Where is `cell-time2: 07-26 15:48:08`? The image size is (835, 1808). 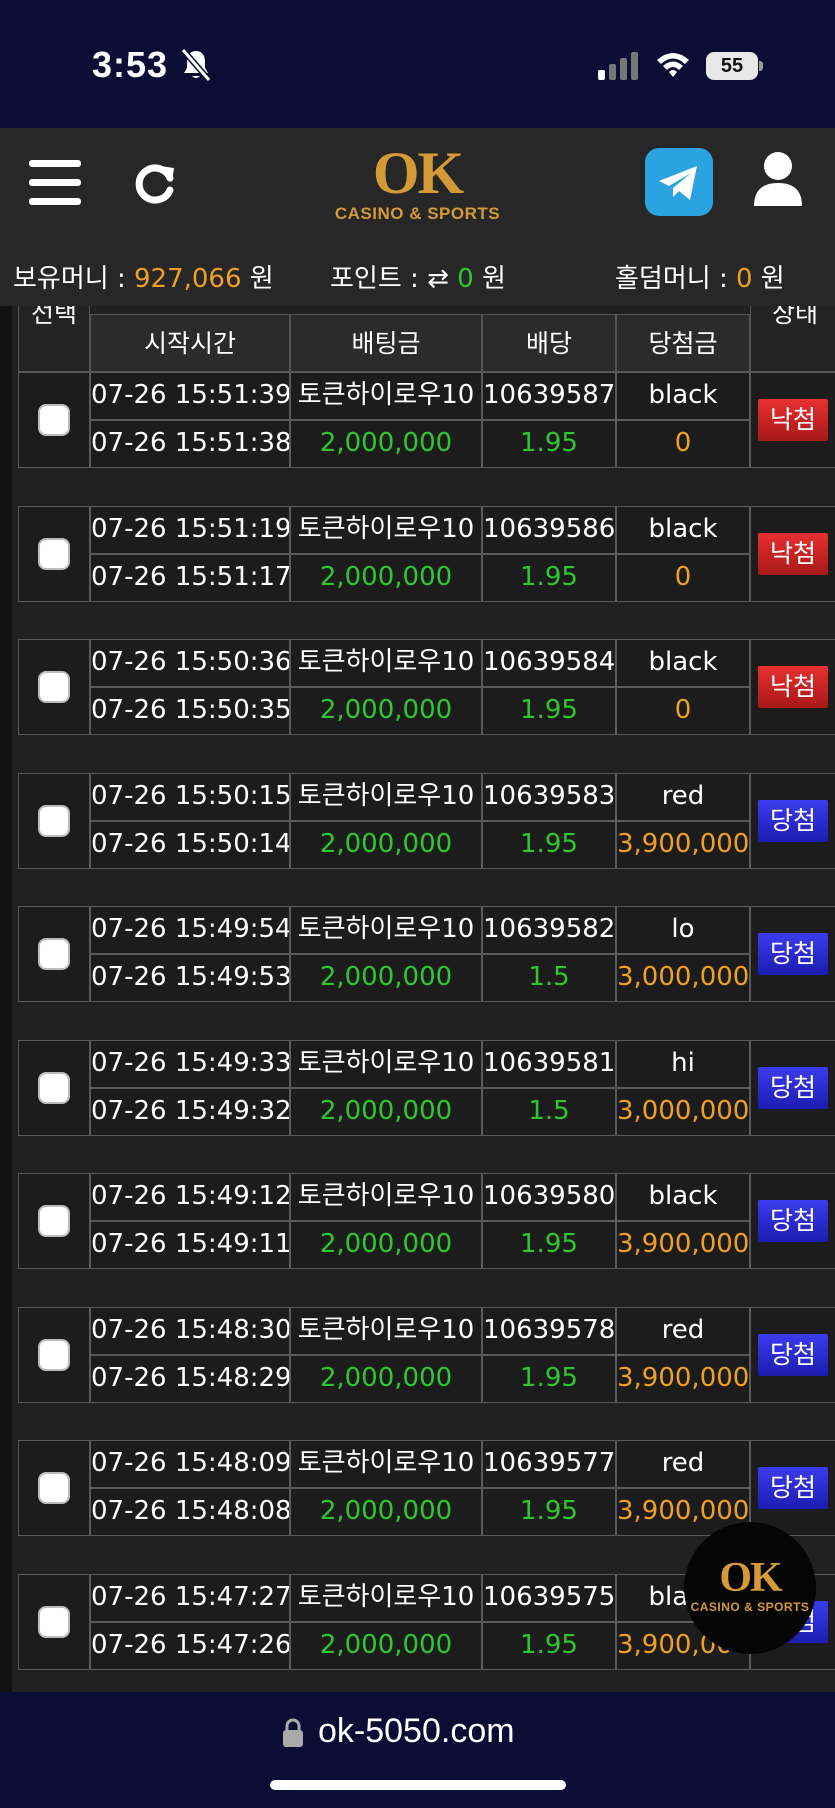 cell-time2: 07-26 15:48:08 is located at coordinates (190, 1512).